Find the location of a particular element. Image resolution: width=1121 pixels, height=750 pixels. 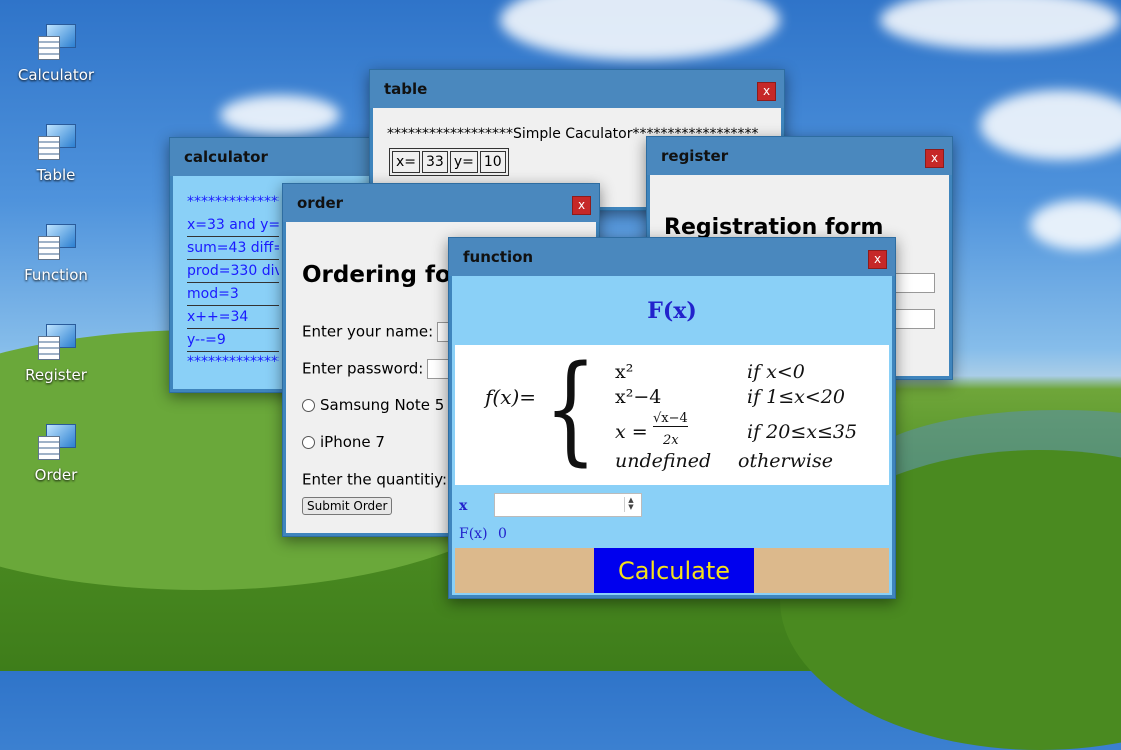

title-bar: register x is located at coordinates (799, 156).